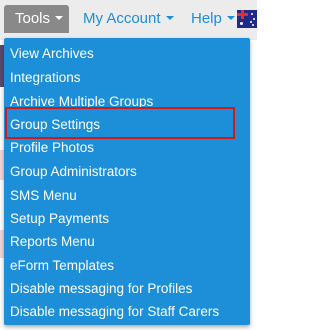  I want to click on highlight-annotation-box, so click(120, 123).